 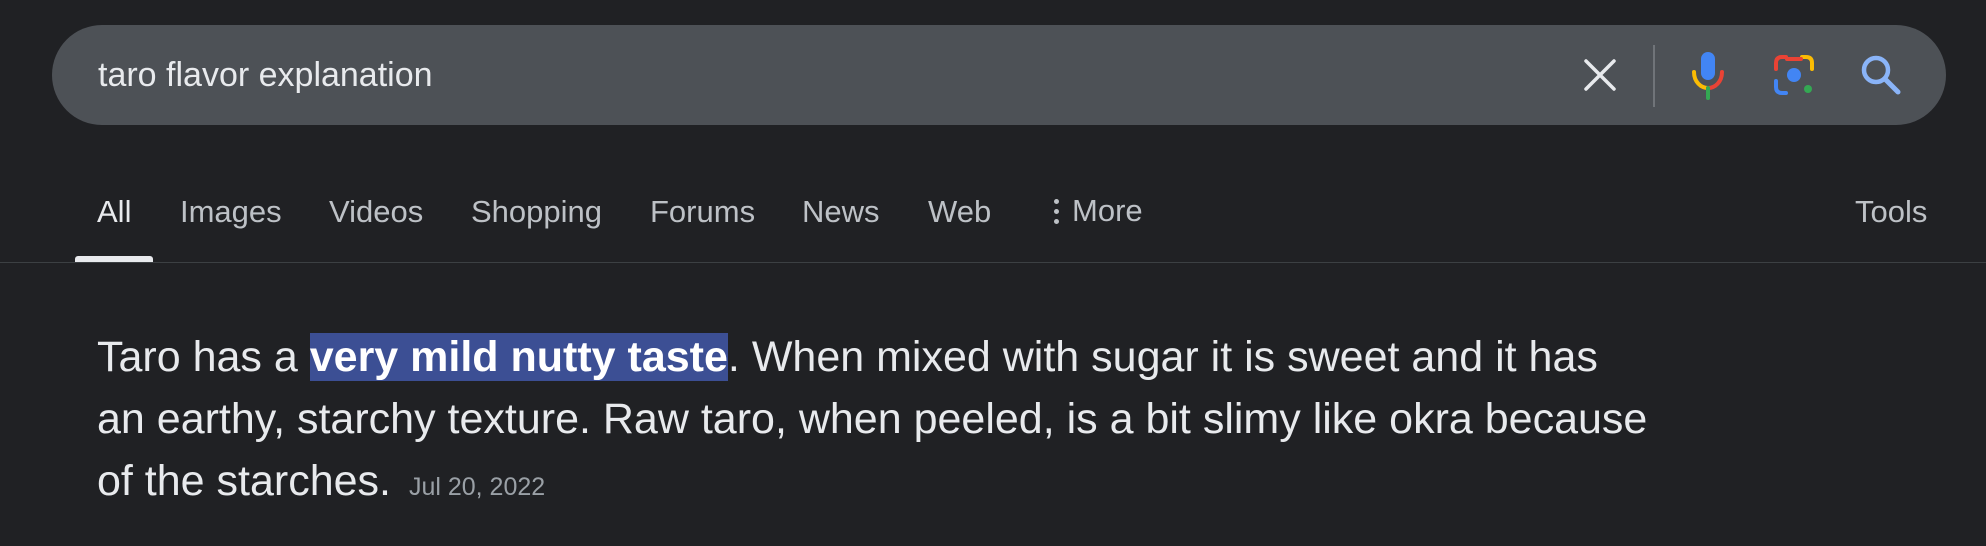 I want to click on tab-more-label: More, so click(x=1107, y=210).